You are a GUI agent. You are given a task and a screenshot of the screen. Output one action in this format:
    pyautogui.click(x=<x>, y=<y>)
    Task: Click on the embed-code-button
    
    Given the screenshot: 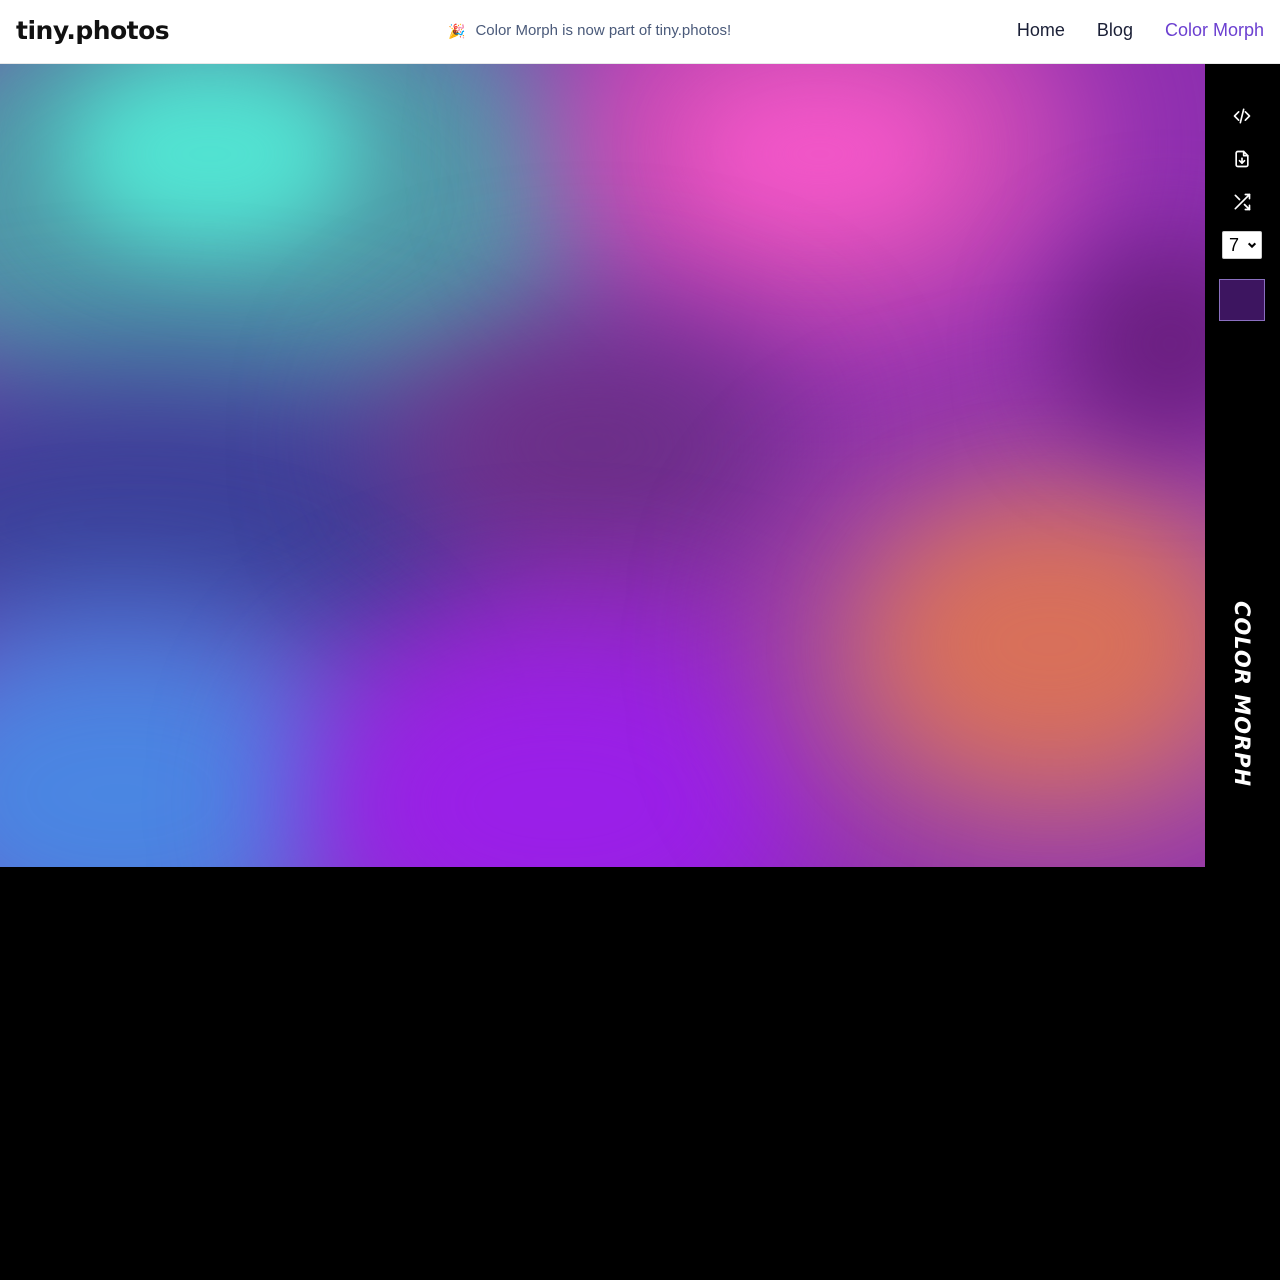 What is the action you would take?
    pyautogui.click(x=1242, y=116)
    